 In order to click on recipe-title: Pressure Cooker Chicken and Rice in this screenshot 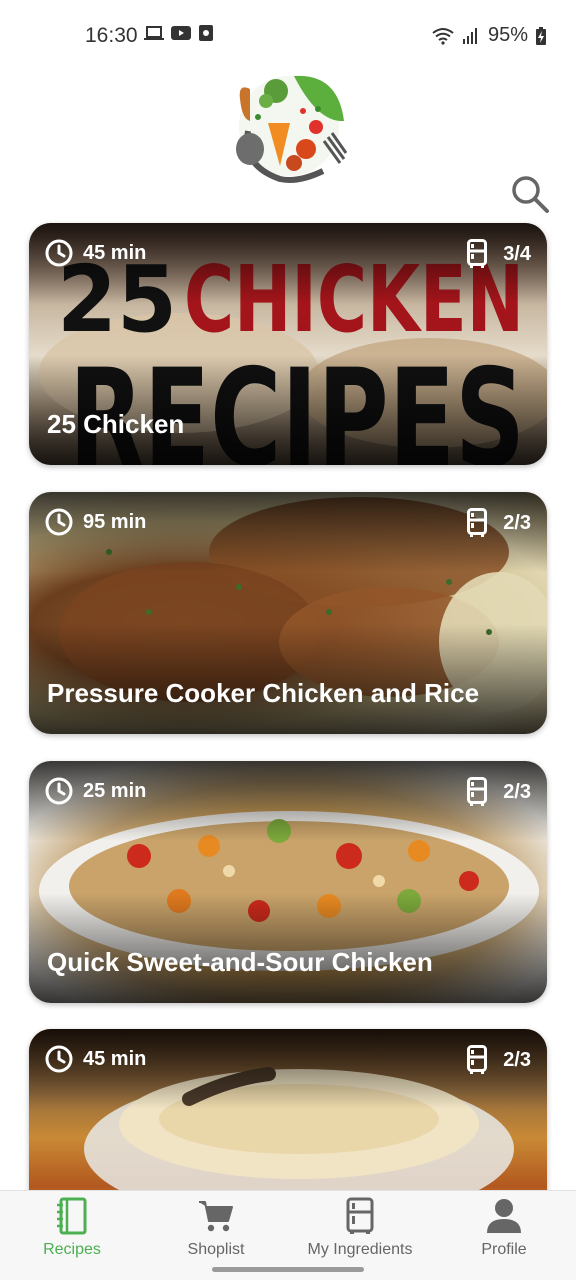, I will do `click(263, 693)`.